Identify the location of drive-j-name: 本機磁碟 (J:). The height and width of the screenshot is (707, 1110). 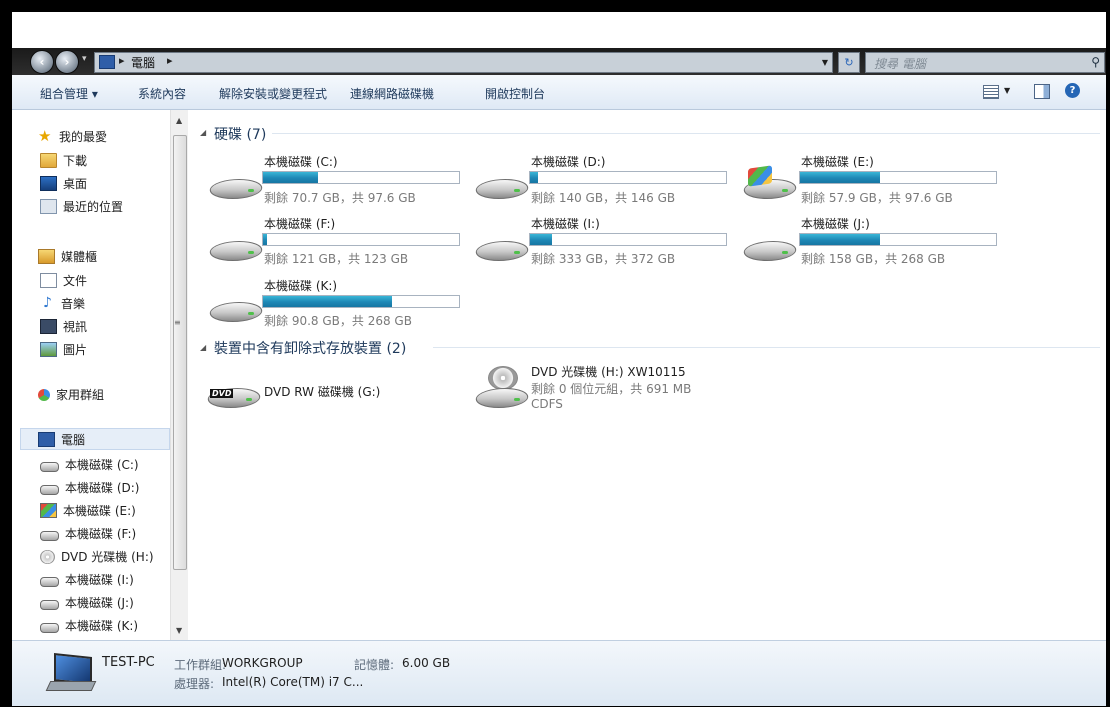
(835, 223).